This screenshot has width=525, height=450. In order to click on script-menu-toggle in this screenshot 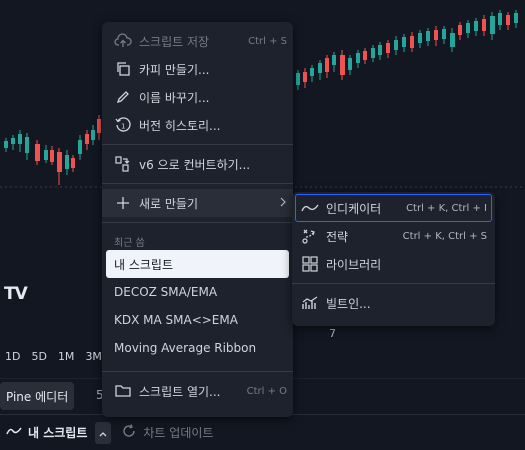, I will do `click(103, 432)`.